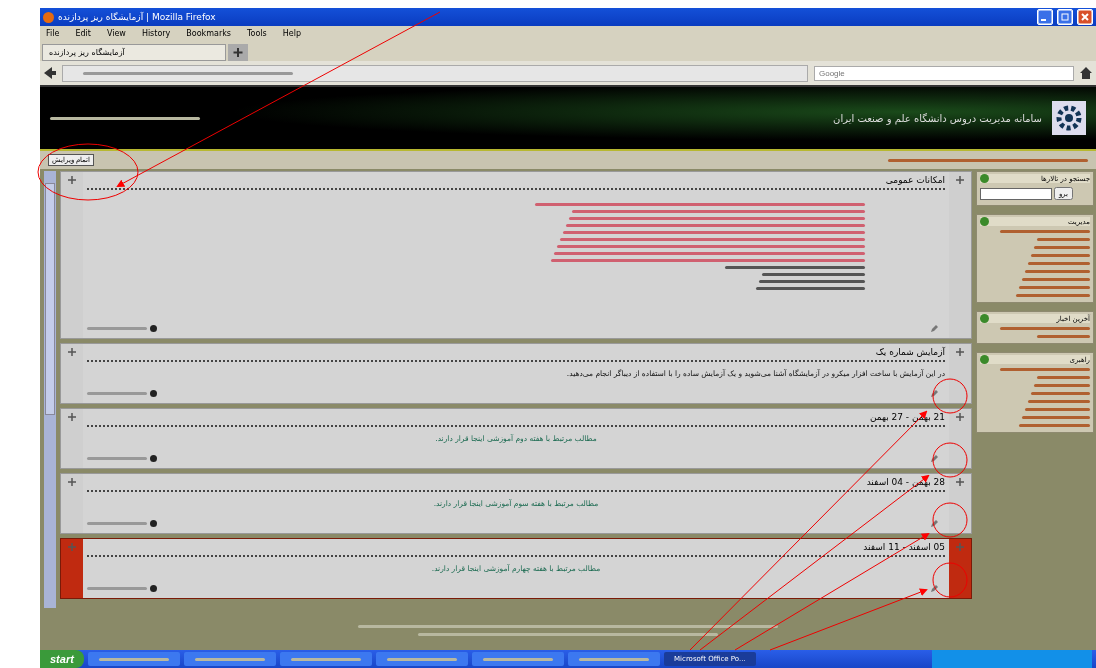  What do you see at coordinates (116, 33) in the screenshot?
I see `menu-item: View` at bounding box center [116, 33].